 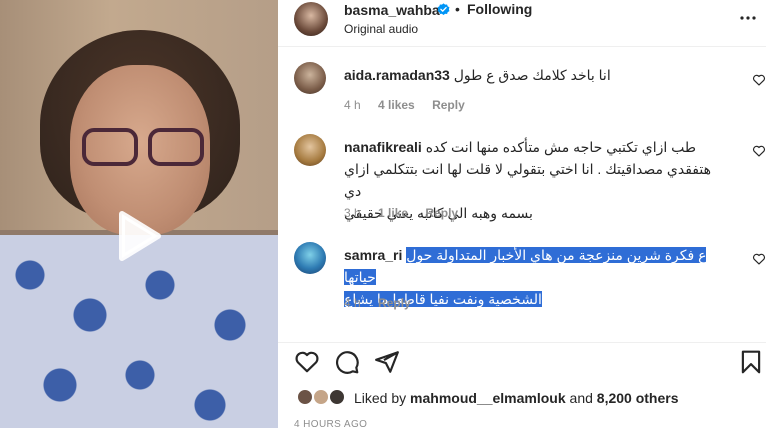 What do you see at coordinates (373, 255) in the screenshot?
I see `commenter-username: samra_ri` at bounding box center [373, 255].